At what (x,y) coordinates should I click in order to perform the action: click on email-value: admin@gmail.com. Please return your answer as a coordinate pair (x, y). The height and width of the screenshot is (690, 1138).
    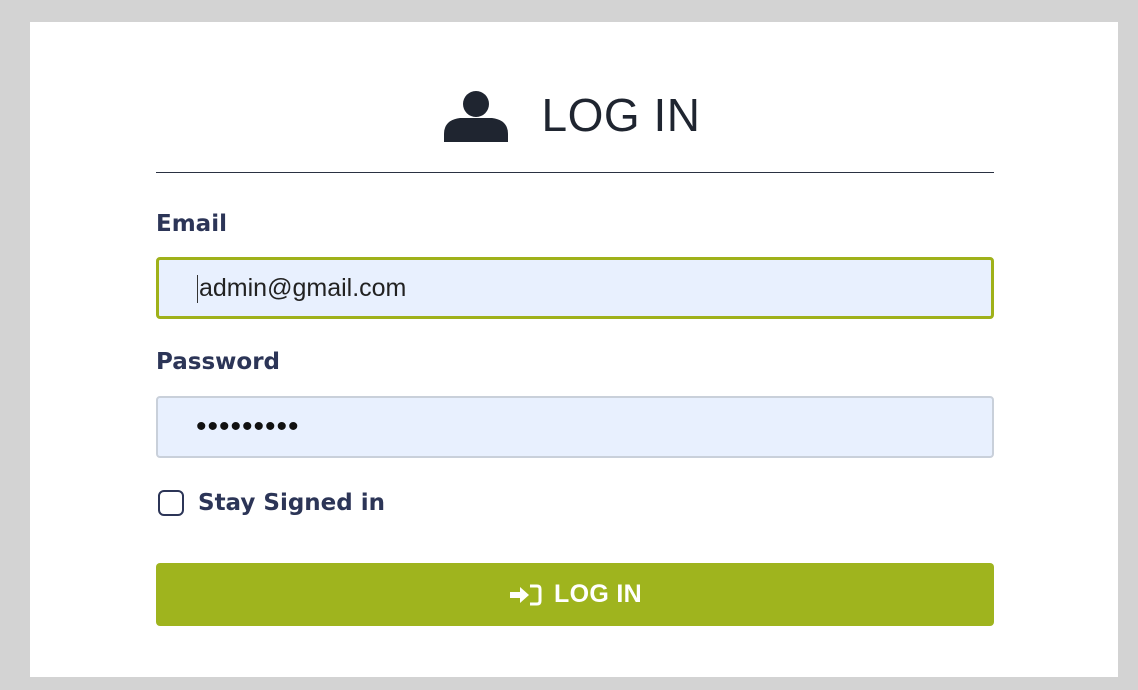
    Looking at the image, I should click on (303, 287).